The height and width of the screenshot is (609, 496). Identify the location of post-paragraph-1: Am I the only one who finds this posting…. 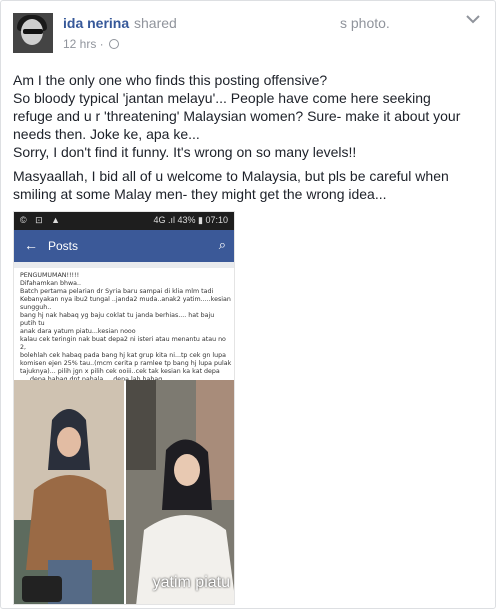
(252, 116).